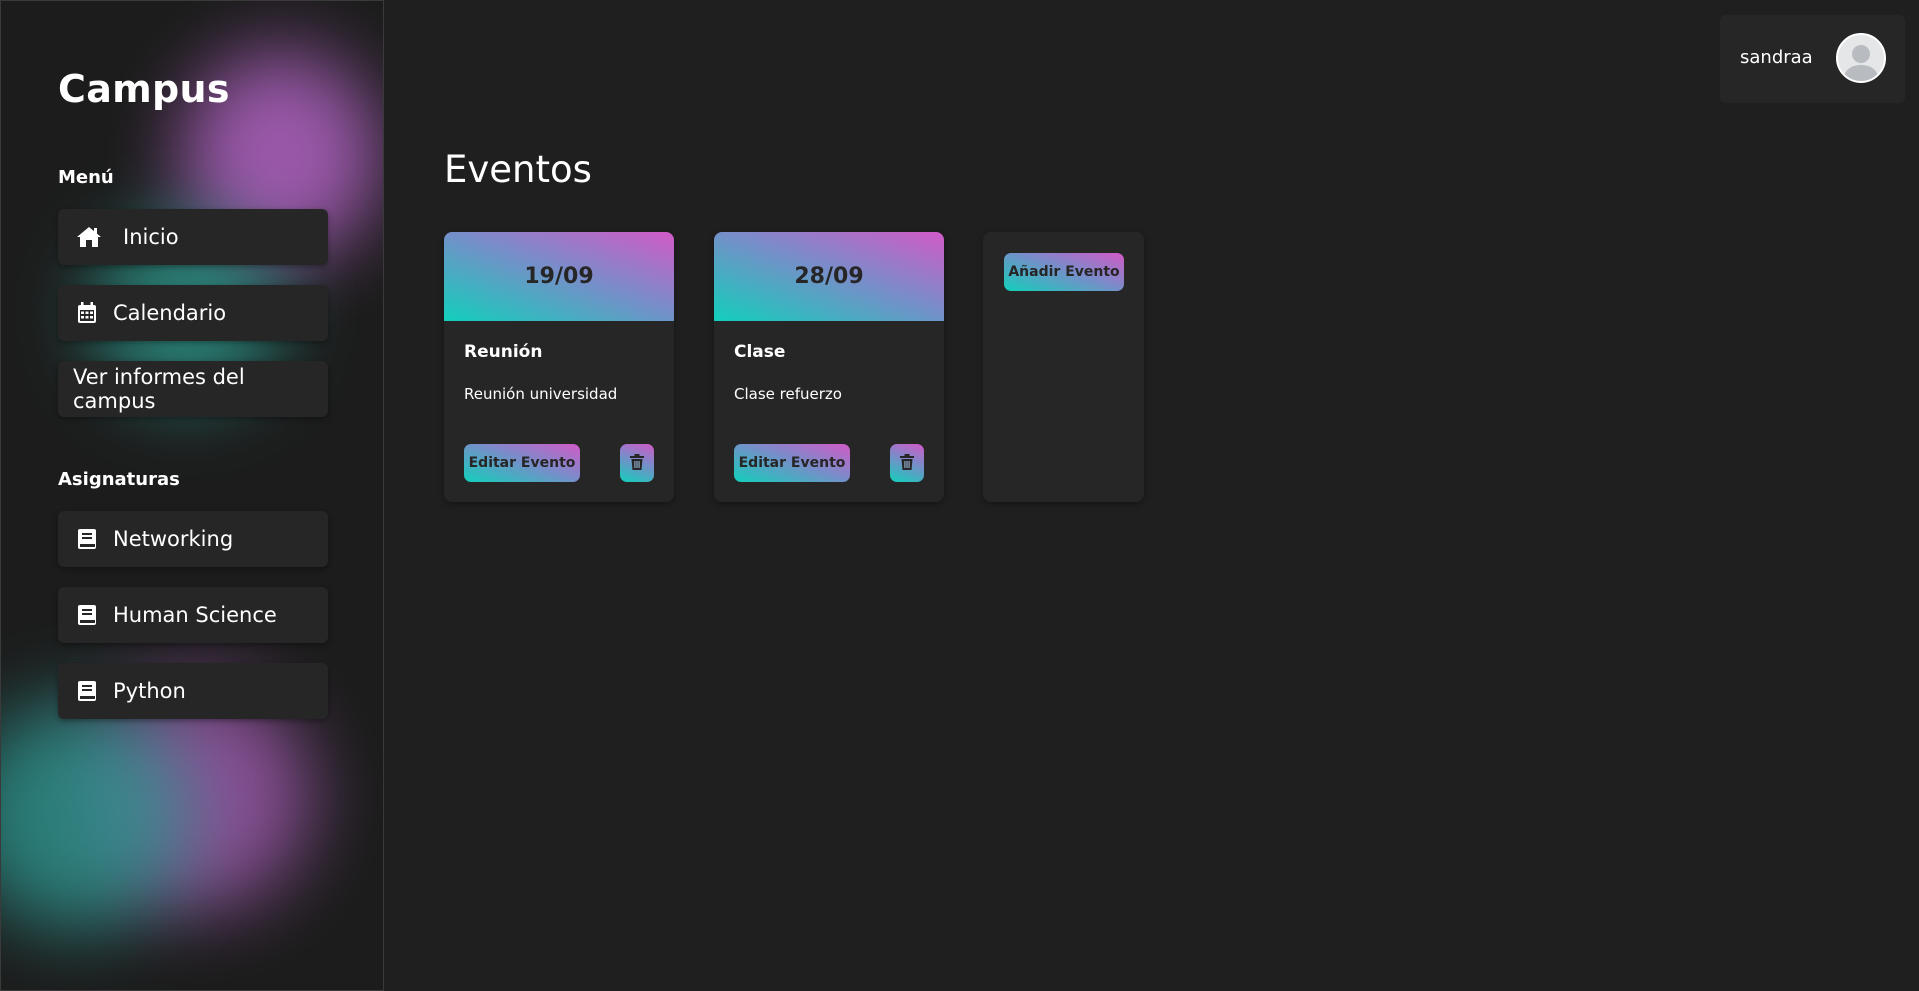  I want to click on subjects-section-title: Asignaturas, so click(119, 479).